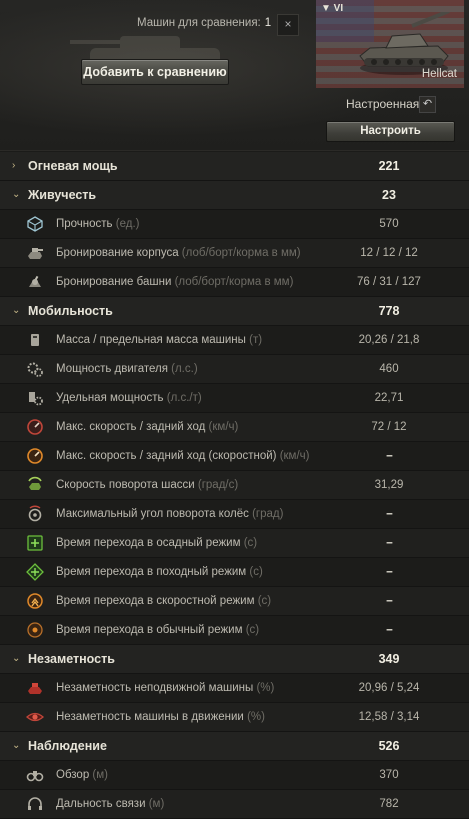  Describe the element at coordinates (389, 282) in the screenshot. I see `stat-value: 76 / 31 / 127` at that location.